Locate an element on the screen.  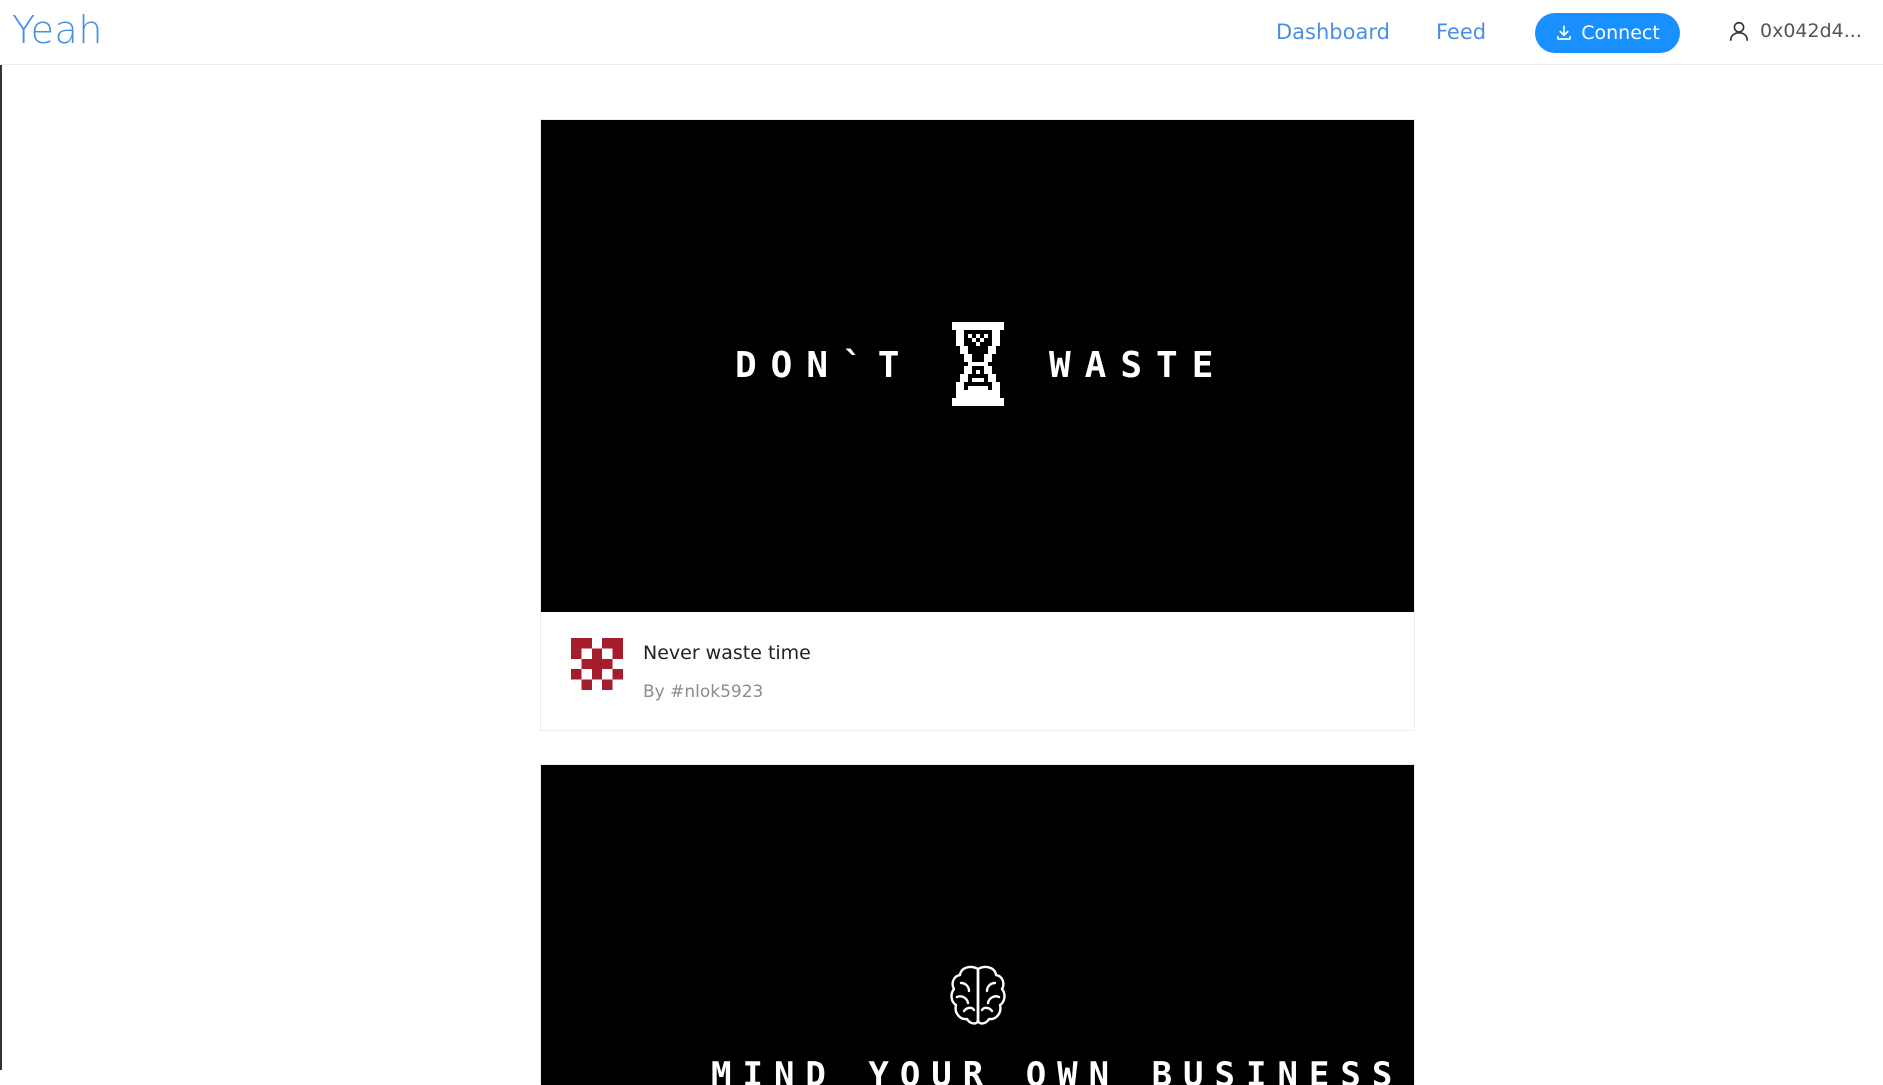
image-text-mind: MIND YOUR OWN BUSINESS is located at coordinates (1057, 1070).